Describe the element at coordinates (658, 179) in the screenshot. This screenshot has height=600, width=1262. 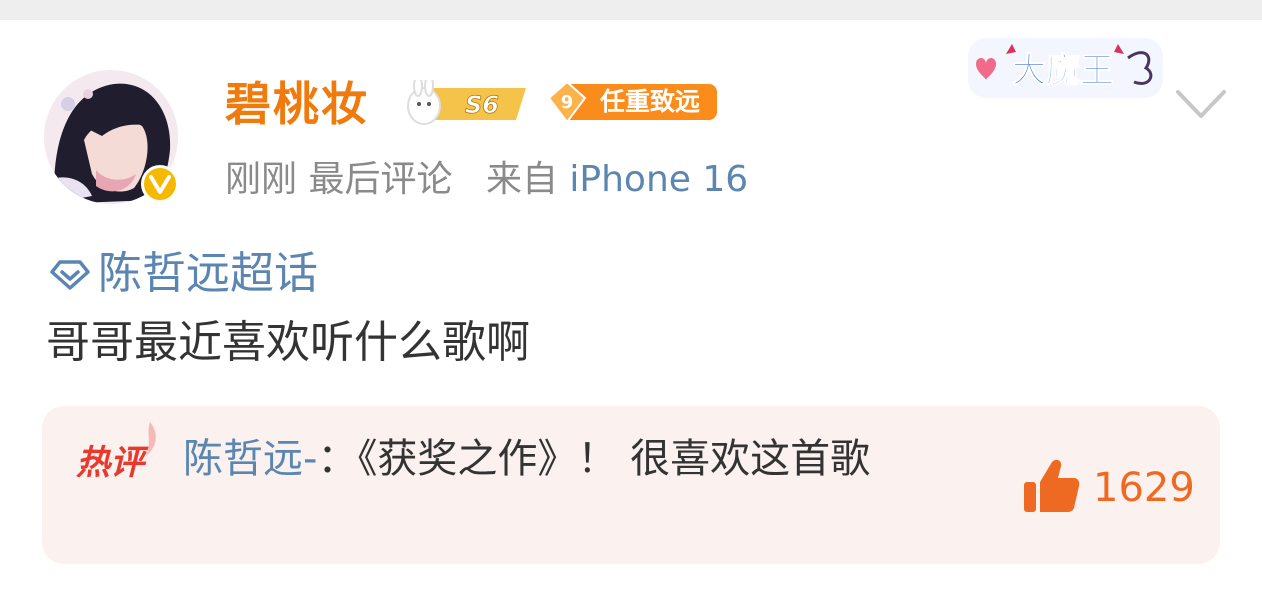
I see `device-name: iPhone 16` at that location.